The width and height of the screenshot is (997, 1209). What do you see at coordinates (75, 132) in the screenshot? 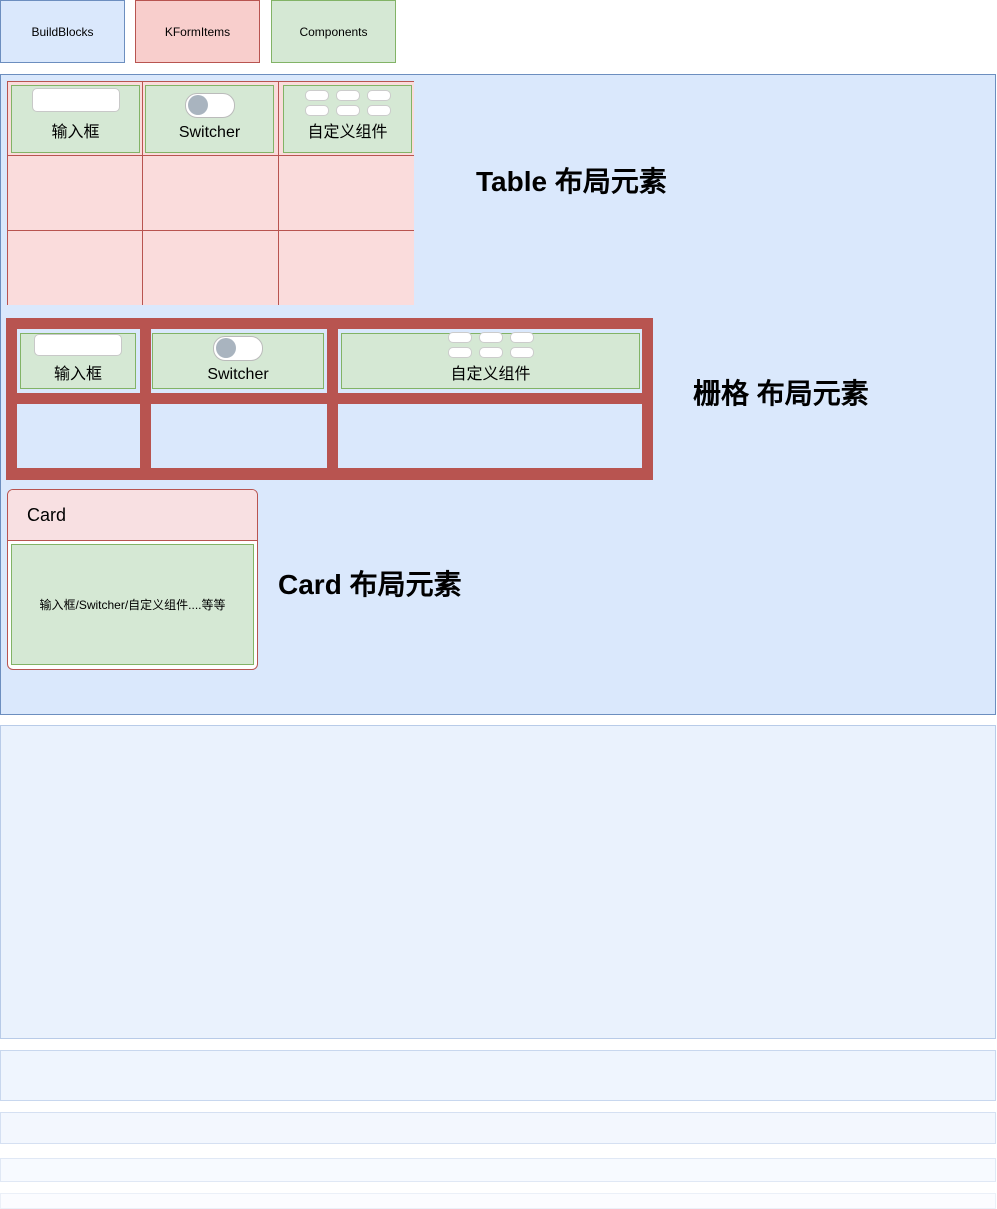
I see `table-input-label: 输入框` at bounding box center [75, 132].